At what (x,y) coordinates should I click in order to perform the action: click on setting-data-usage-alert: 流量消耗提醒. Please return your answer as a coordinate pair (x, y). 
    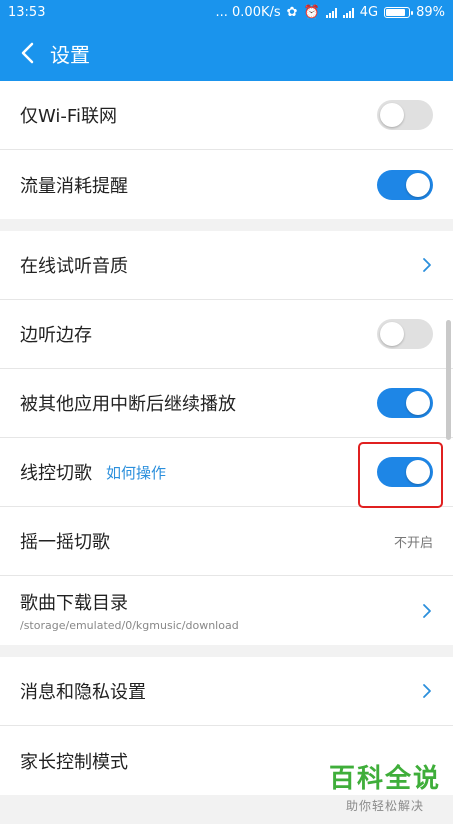
    Looking at the image, I should click on (226, 184).